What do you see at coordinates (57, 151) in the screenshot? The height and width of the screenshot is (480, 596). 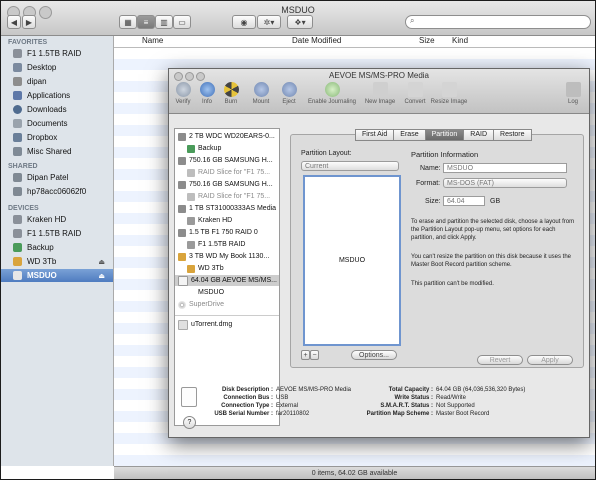 I see `sidebar-item-misc-shared: Misc Shared` at bounding box center [57, 151].